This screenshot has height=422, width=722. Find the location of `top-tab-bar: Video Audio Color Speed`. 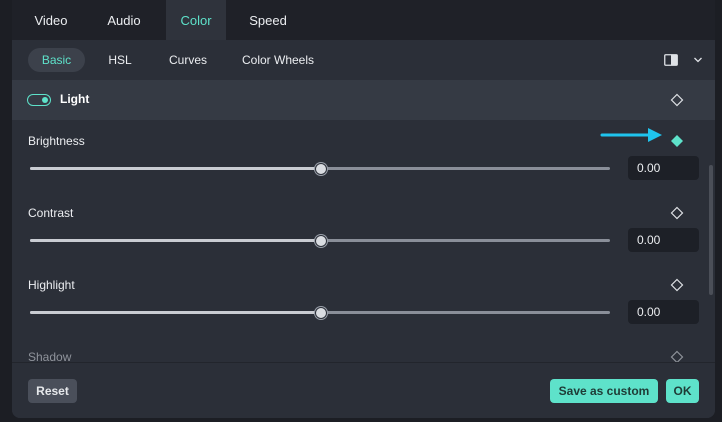

top-tab-bar: Video Audio Color Speed is located at coordinates (363, 20).